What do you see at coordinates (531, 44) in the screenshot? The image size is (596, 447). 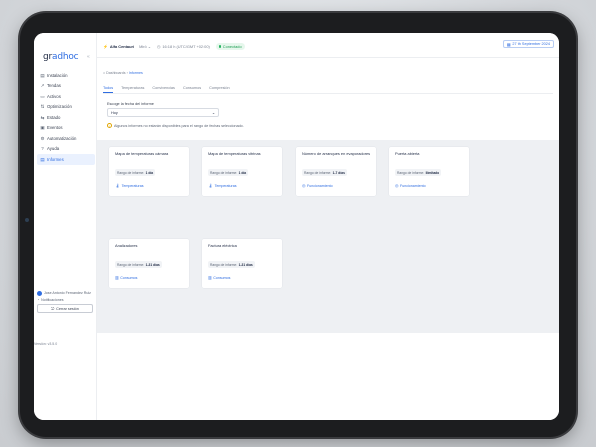 I see `date-label: 27 th September 2024` at bounding box center [531, 44].